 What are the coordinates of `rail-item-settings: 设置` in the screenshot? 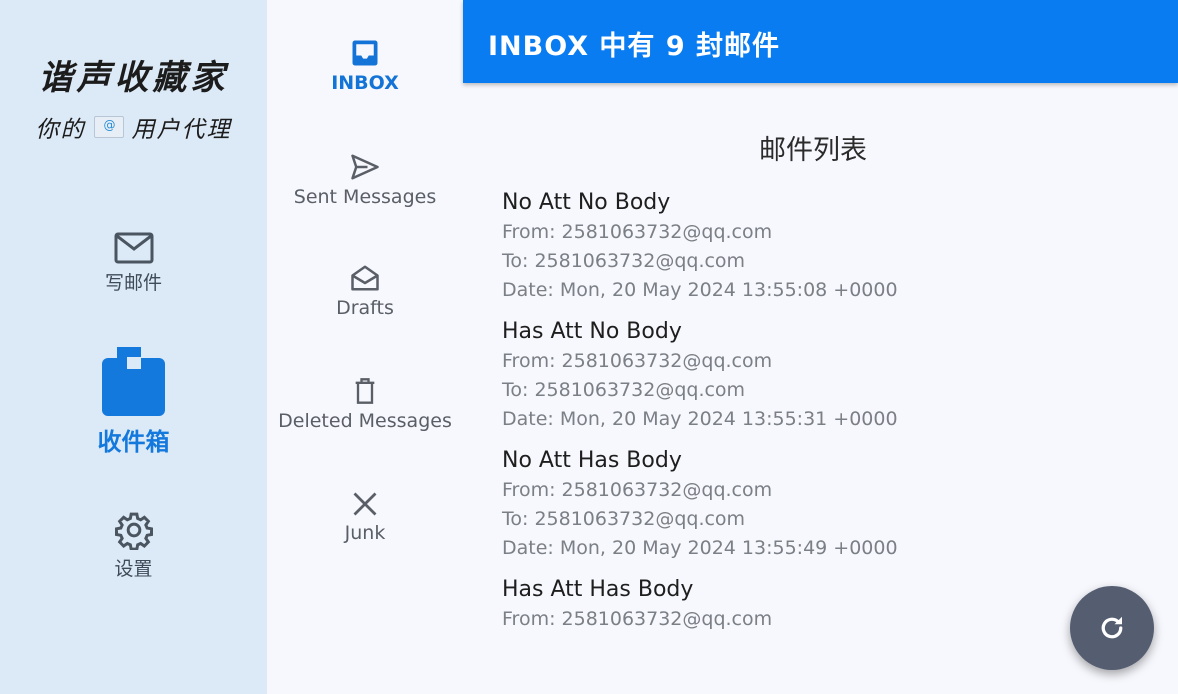 It's located at (133, 545).